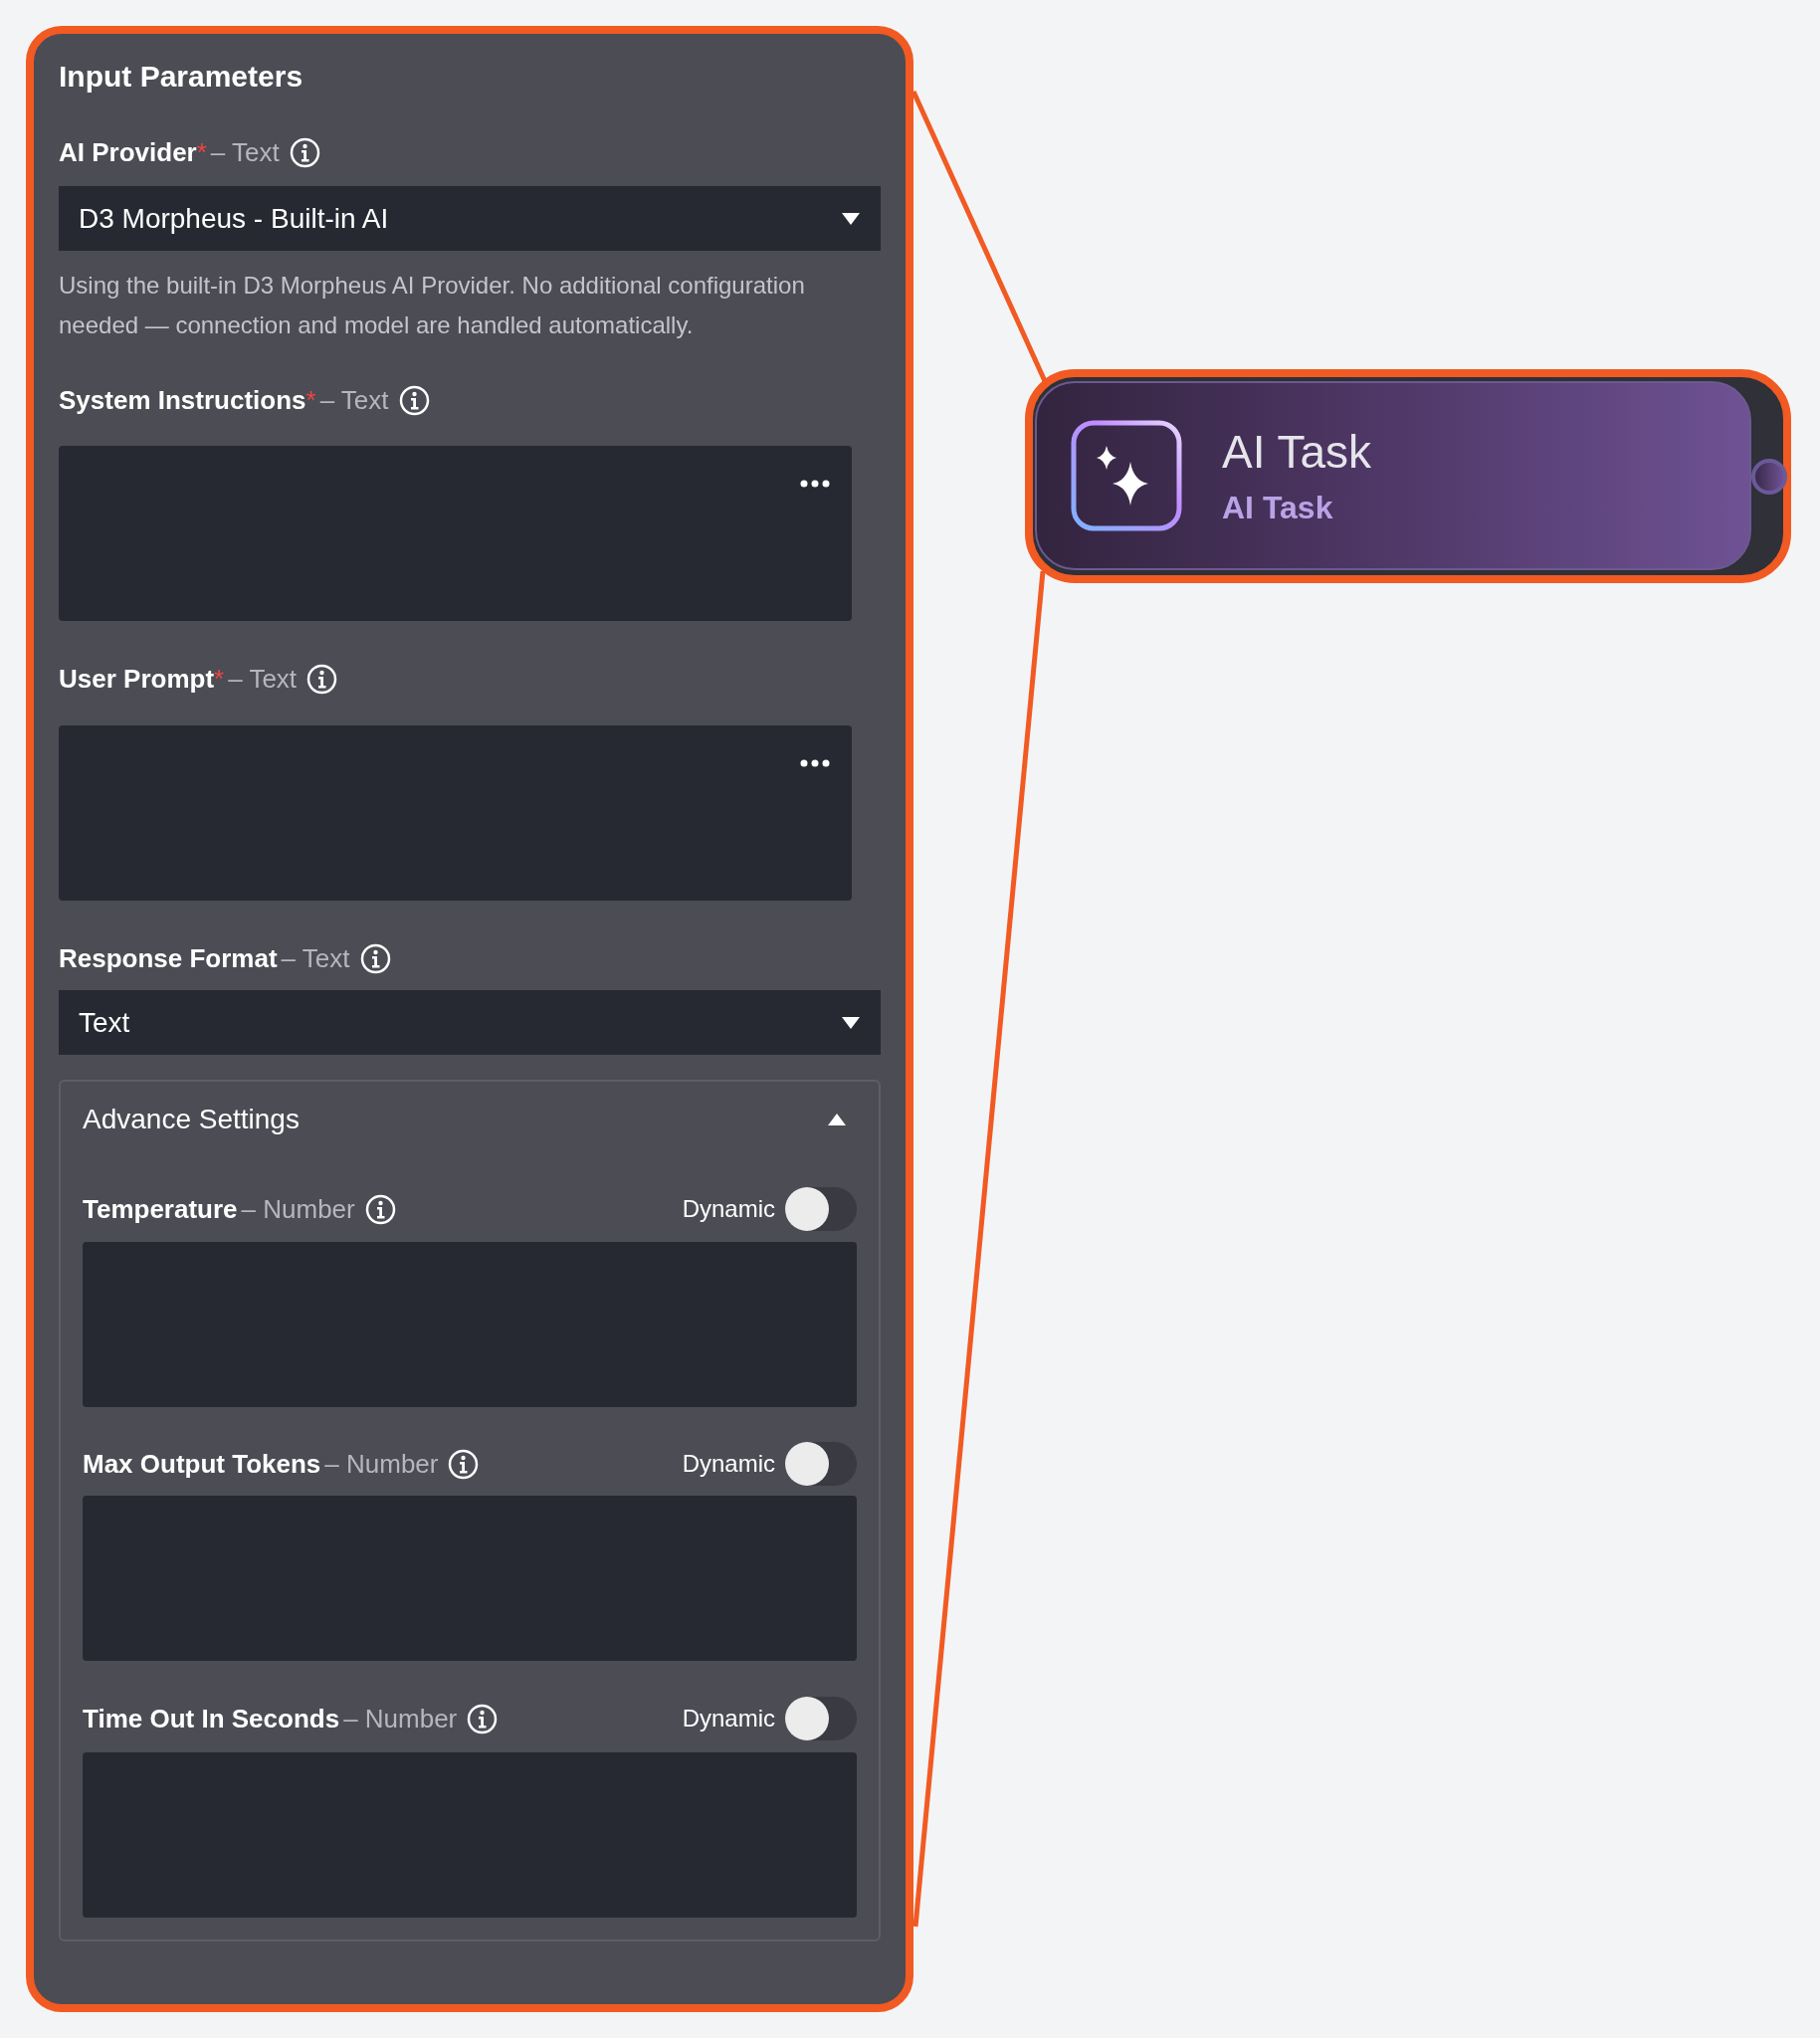  What do you see at coordinates (160, 1209) in the screenshot?
I see `field-label: Temperature` at bounding box center [160, 1209].